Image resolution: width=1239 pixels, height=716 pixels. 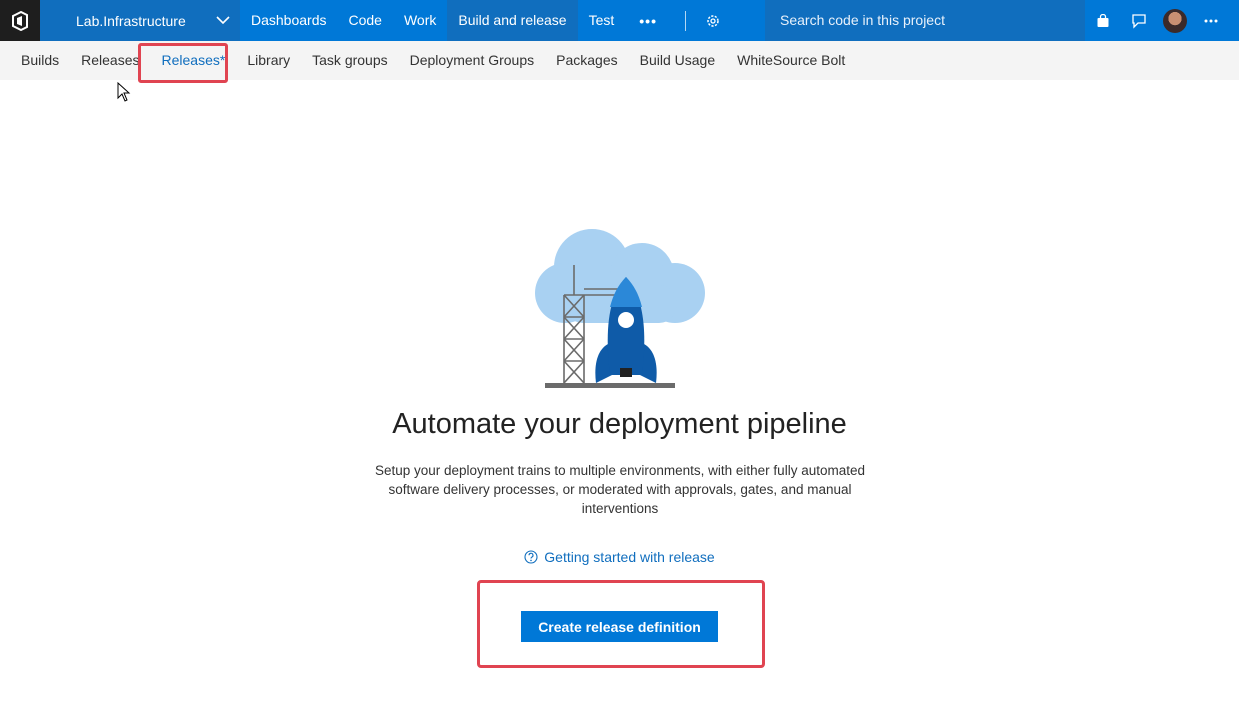 I want to click on mouse-cursor-icon, so click(x=124, y=92).